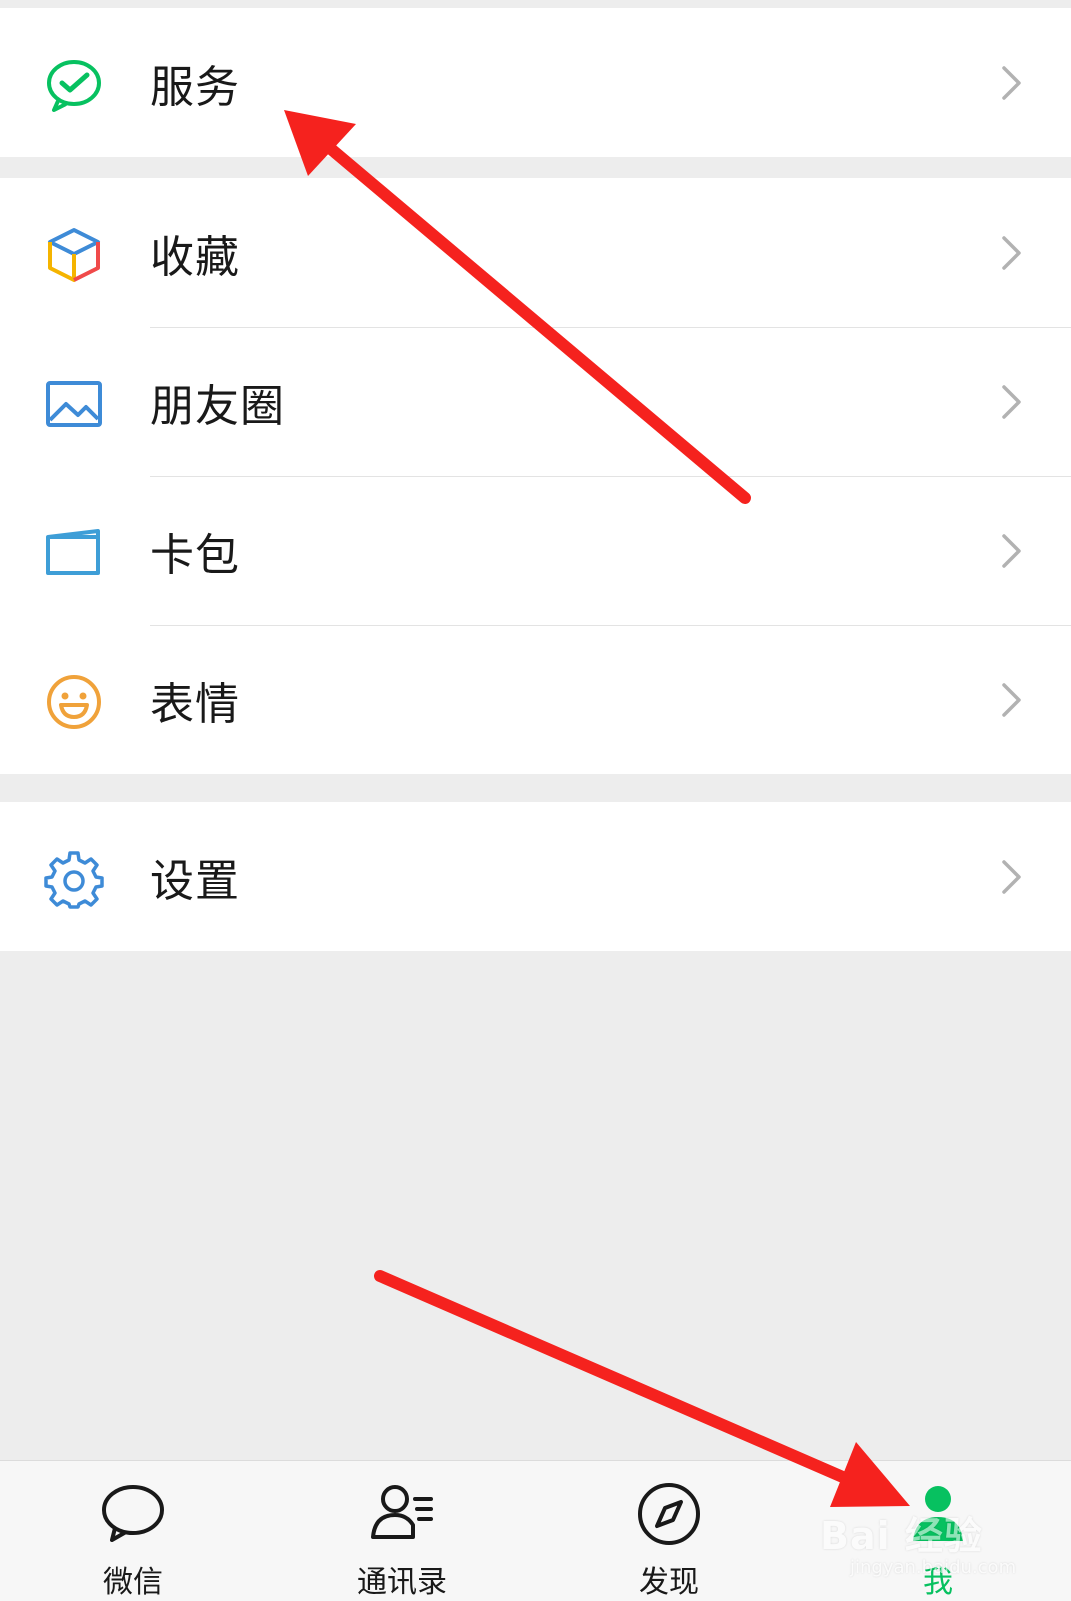 The height and width of the screenshot is (1601, 1071). I want to click on compass-icon, so click(669, 1514).